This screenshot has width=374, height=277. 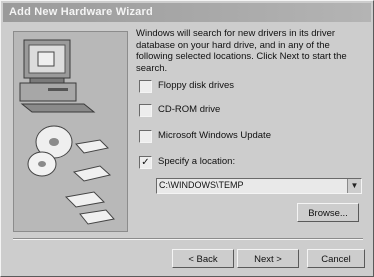 I want to click on windows-update-checkbox, so click(x=145, y=136).